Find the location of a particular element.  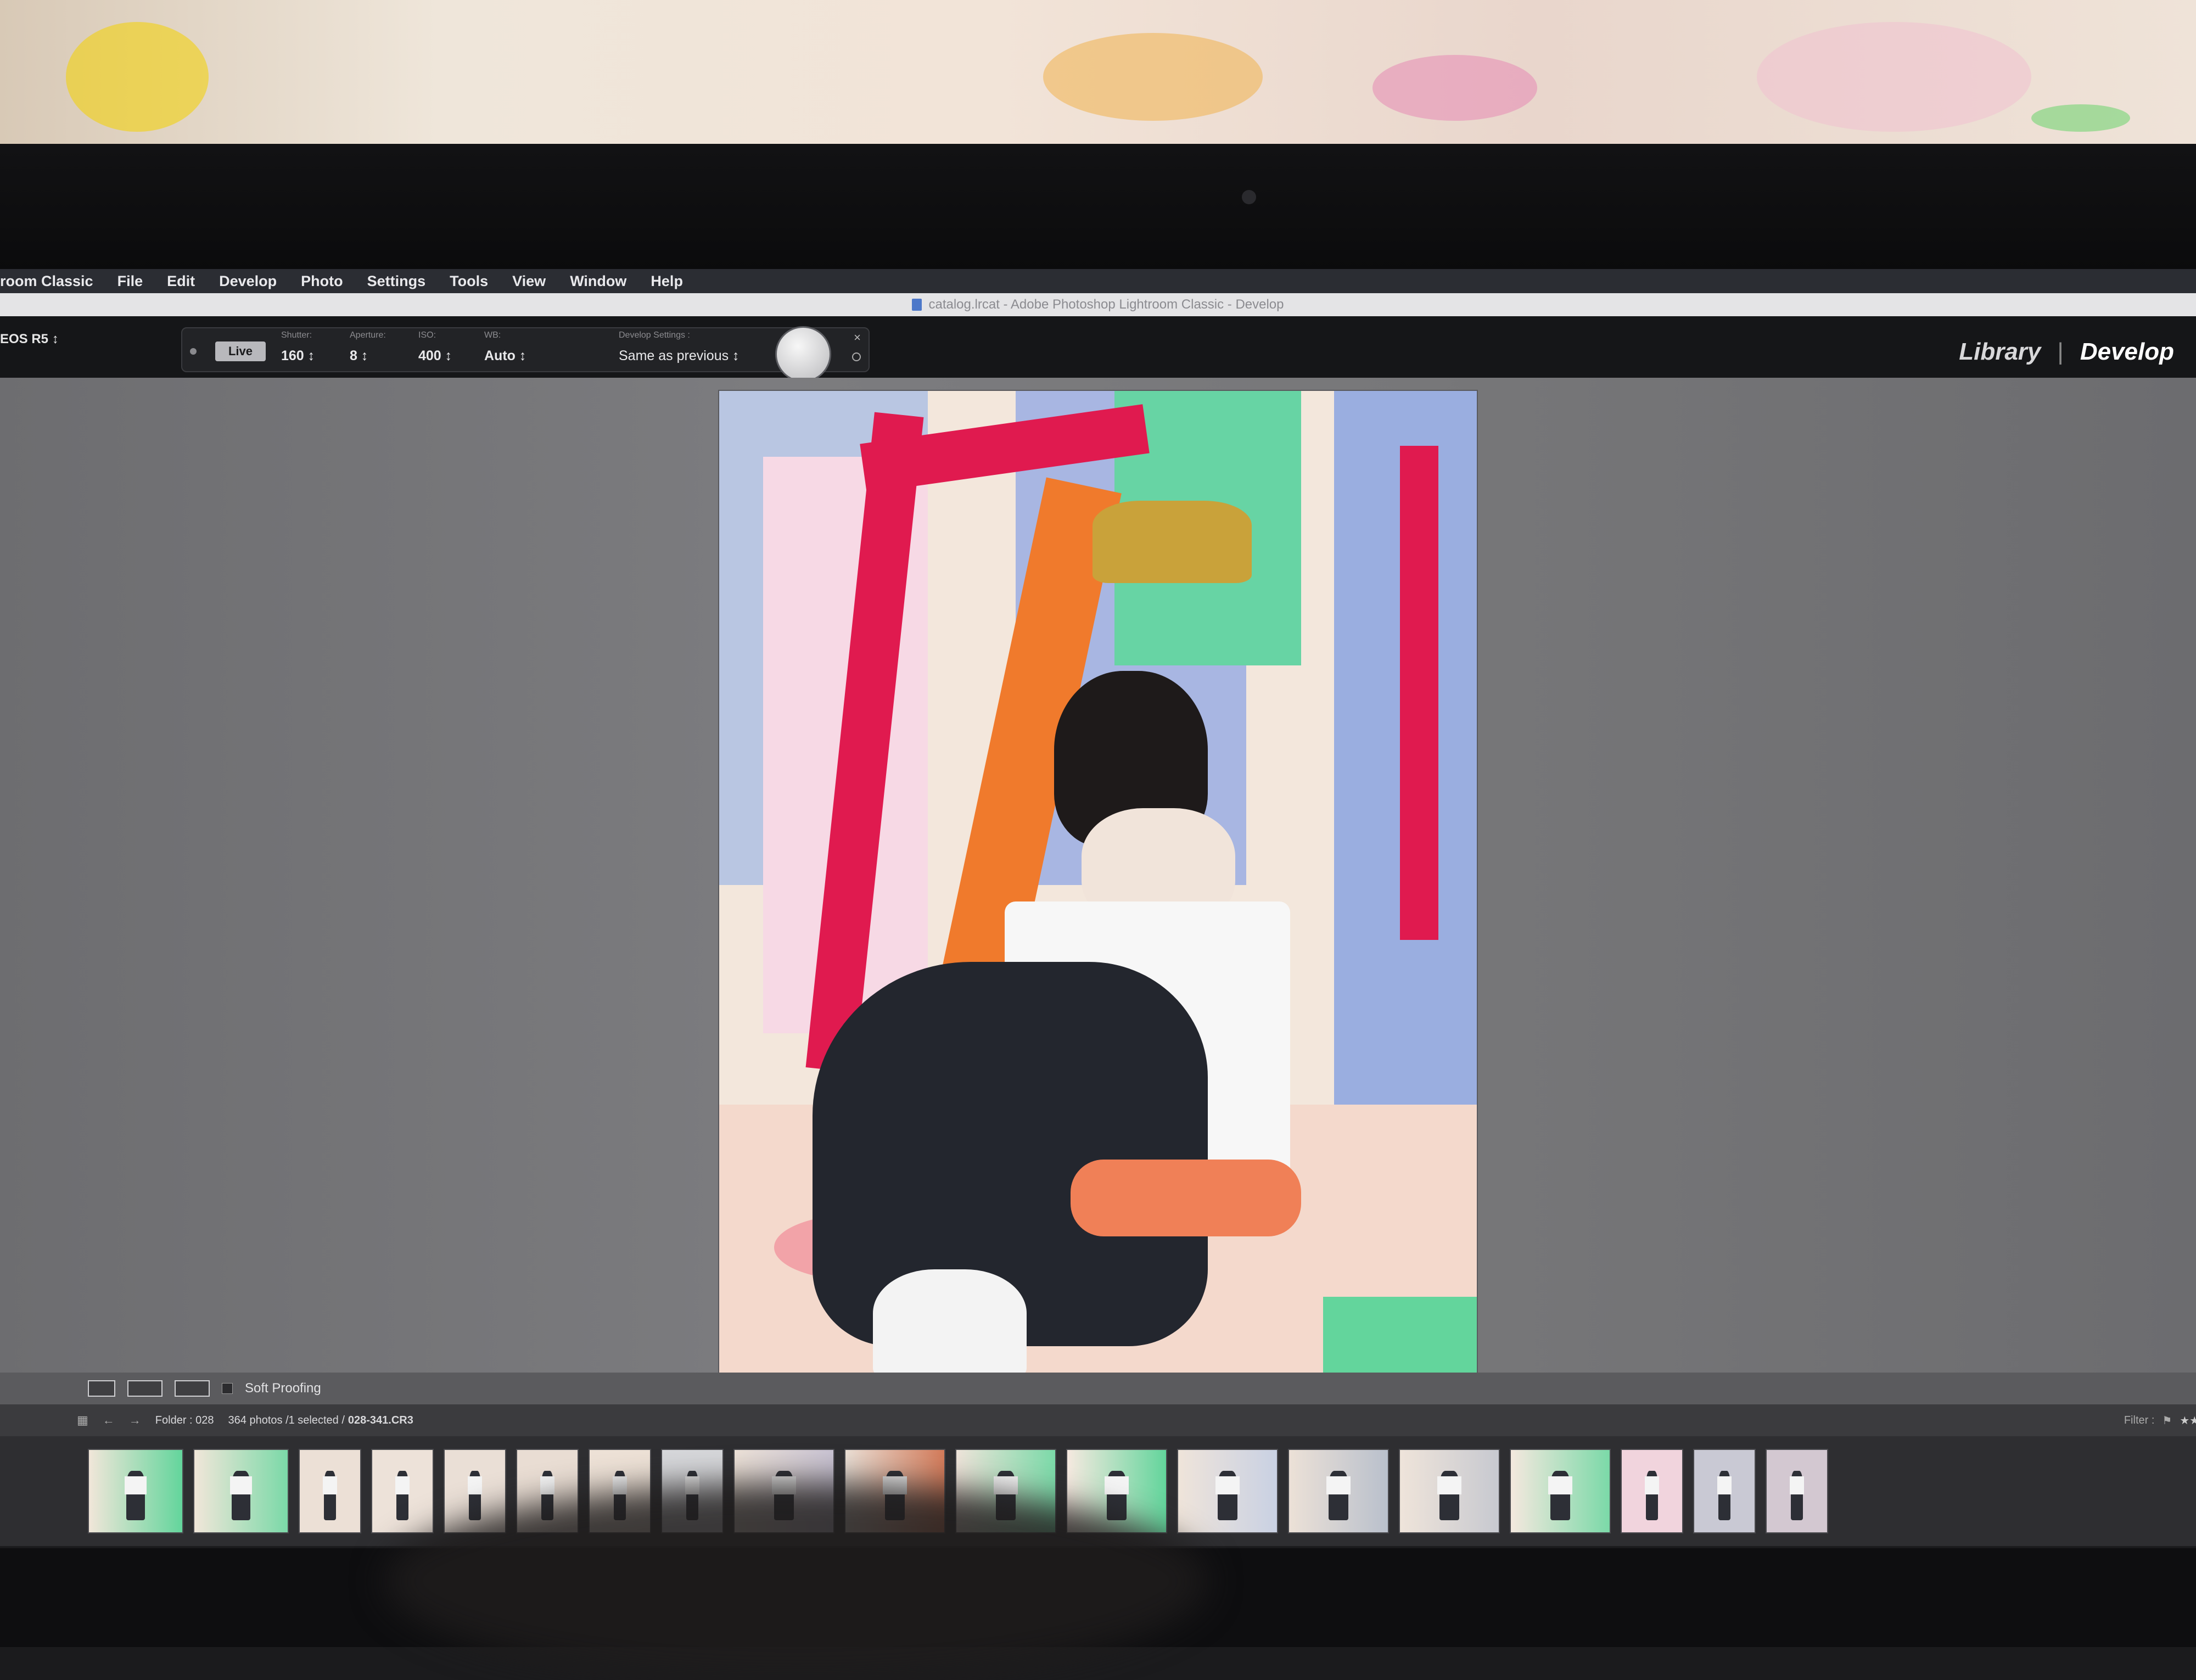

compare-icon is located at coordinates (192, 1389).